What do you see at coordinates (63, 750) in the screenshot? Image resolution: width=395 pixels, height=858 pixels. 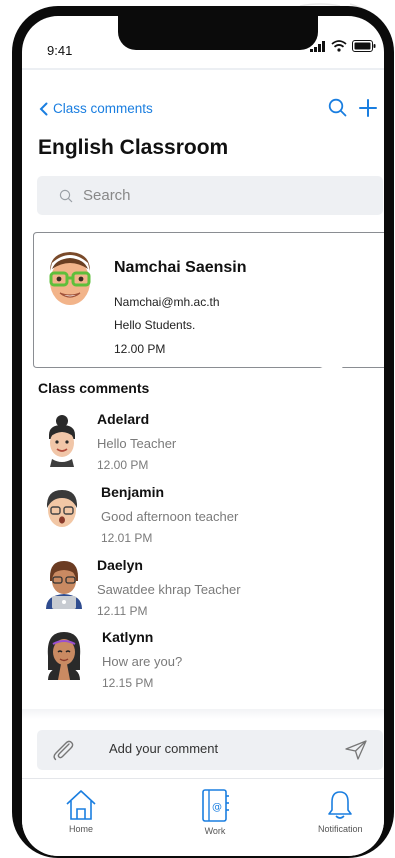 I see `paperclip-icon` at bounding box center [63, 750].